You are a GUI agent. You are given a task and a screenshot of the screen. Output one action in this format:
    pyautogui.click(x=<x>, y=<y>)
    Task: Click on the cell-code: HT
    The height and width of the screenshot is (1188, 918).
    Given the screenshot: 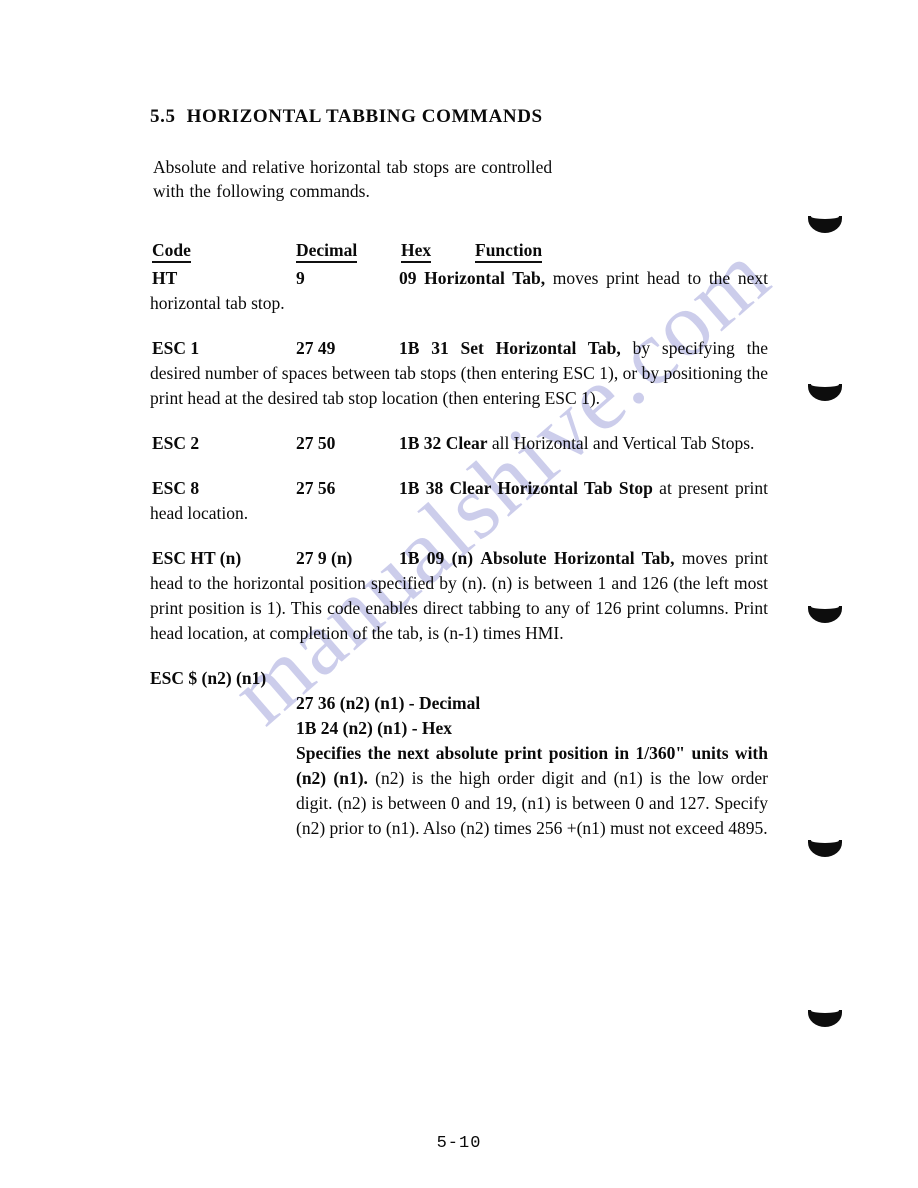 What is the action you would take?
    pyautogui.click(x=165, y=278)
    